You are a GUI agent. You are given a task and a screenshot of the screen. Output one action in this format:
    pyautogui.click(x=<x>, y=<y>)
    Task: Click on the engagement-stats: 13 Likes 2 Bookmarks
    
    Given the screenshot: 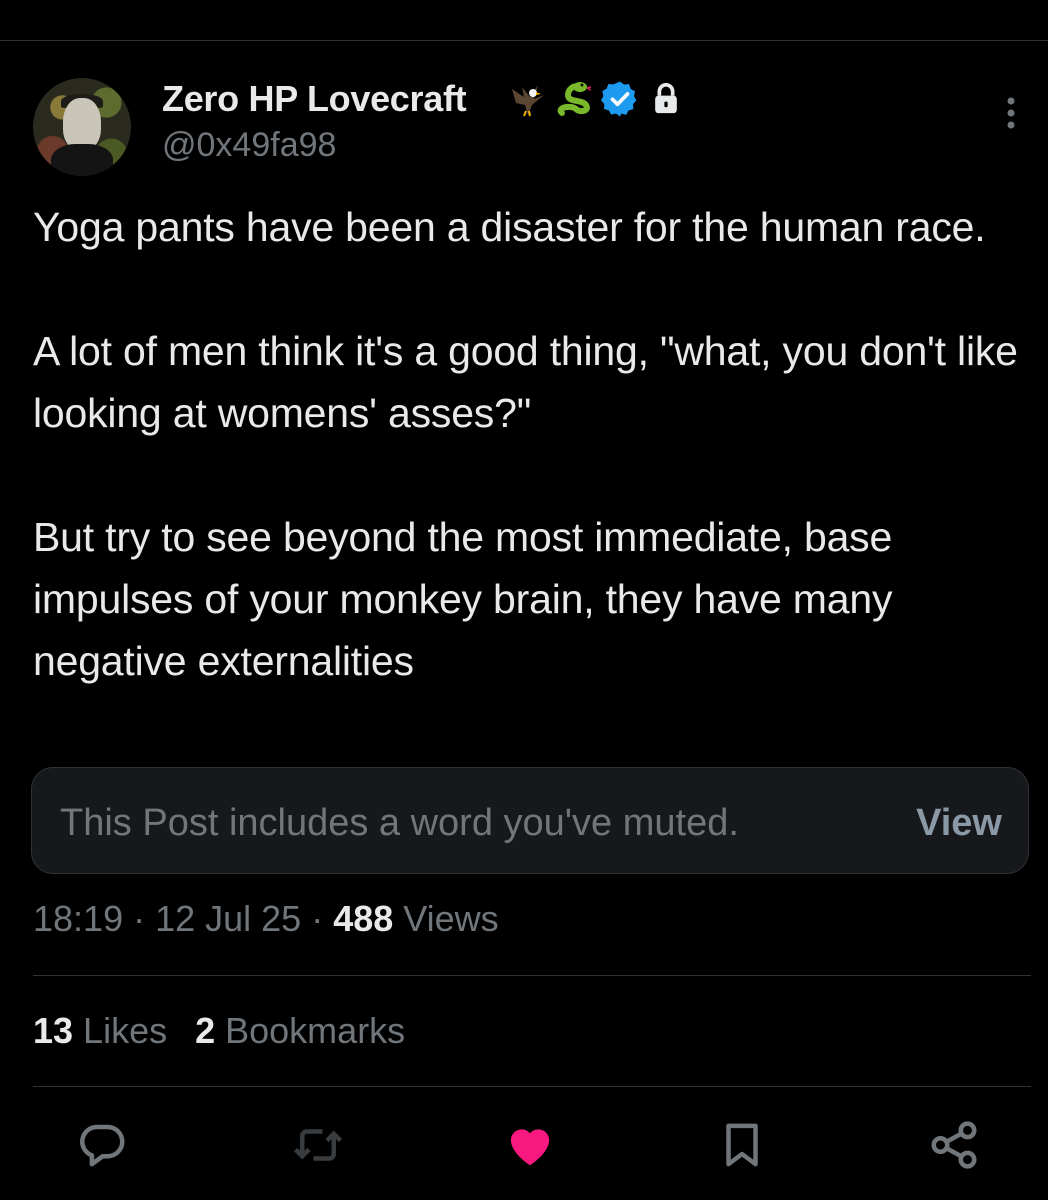 What is the action you would take?
    pyautogui.click(x=219, y=1031)
    